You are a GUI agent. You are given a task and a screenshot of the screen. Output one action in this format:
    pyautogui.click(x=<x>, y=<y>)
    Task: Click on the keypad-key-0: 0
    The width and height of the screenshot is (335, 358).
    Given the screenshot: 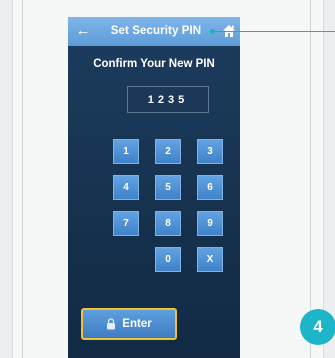 What is the action you would take?
    pyautogui.click(x=168, y=259)
    